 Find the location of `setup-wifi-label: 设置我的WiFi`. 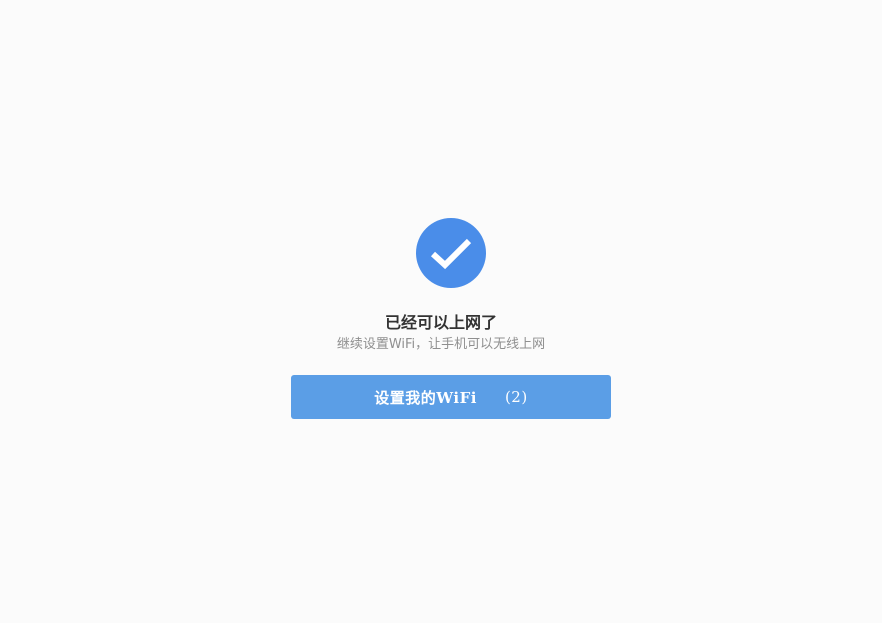

setup-wifi-label: 设置我的WiFi is located at coordinates (425, 397).